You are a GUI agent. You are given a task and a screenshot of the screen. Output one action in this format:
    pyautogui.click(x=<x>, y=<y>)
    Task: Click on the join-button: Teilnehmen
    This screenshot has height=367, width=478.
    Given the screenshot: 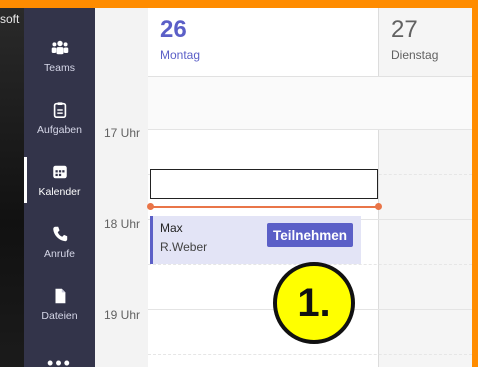 What is the action you would take?
    pyautogui.click(x=310, y=235)
    